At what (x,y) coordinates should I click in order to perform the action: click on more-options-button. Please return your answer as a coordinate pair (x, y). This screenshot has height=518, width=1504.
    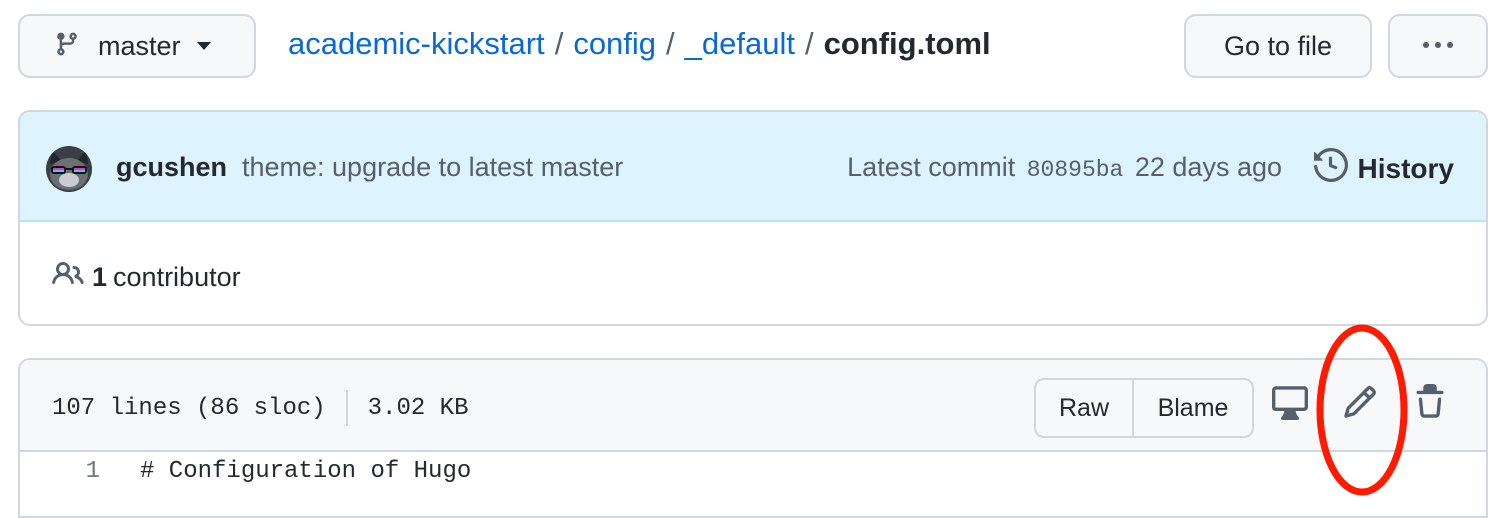
    Looking at the image, I should click on (1438, 46).